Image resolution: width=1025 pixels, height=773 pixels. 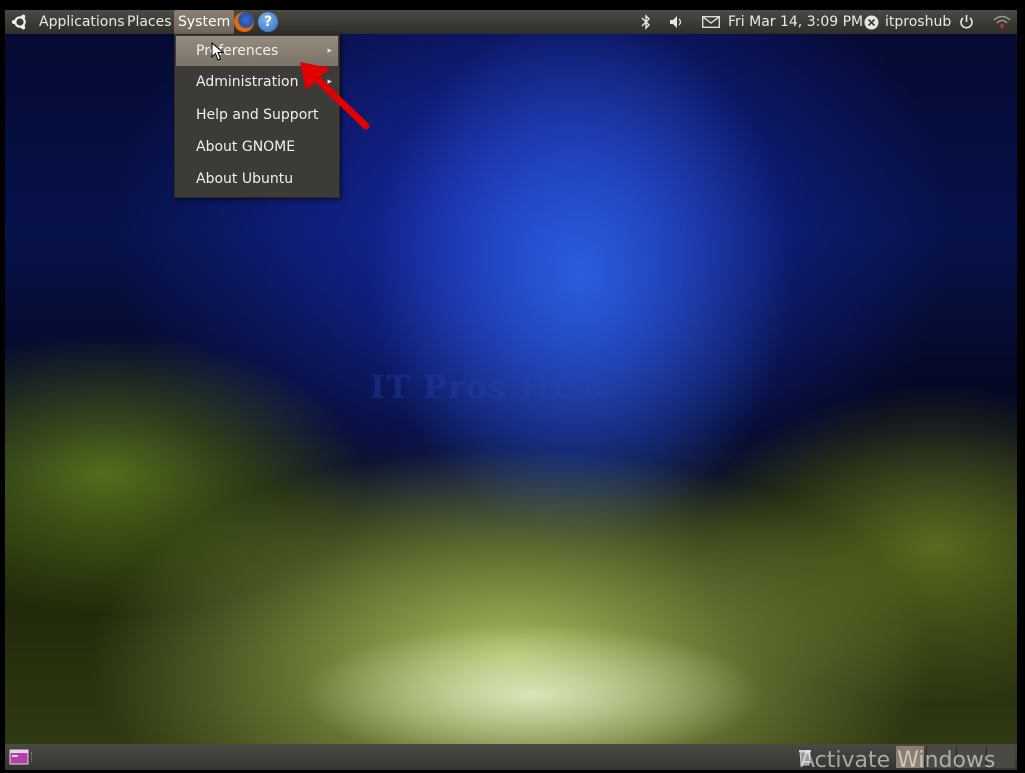 I want to click on user-name: itproshub, so click(x=918, y=22).